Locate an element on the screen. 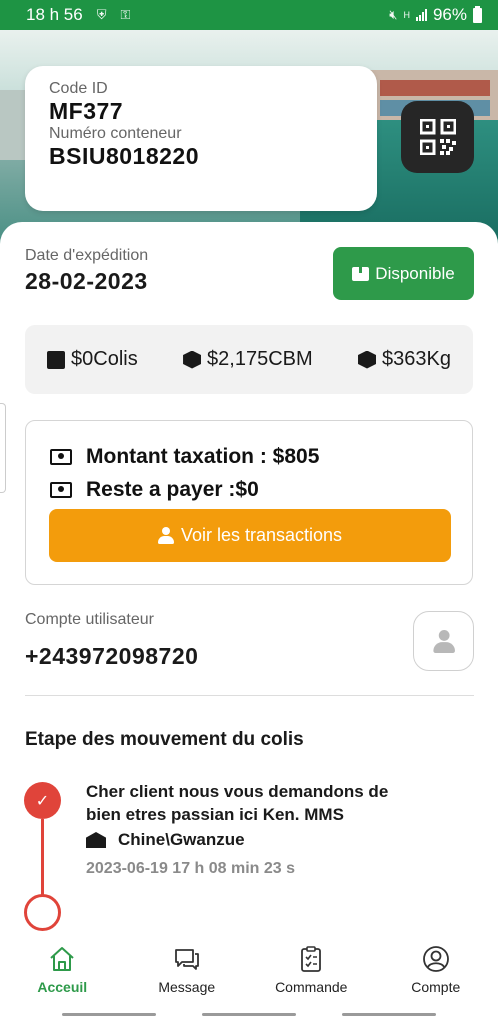  stat-cbm-value: $2,175CBM is located at coordinates (260, 359).